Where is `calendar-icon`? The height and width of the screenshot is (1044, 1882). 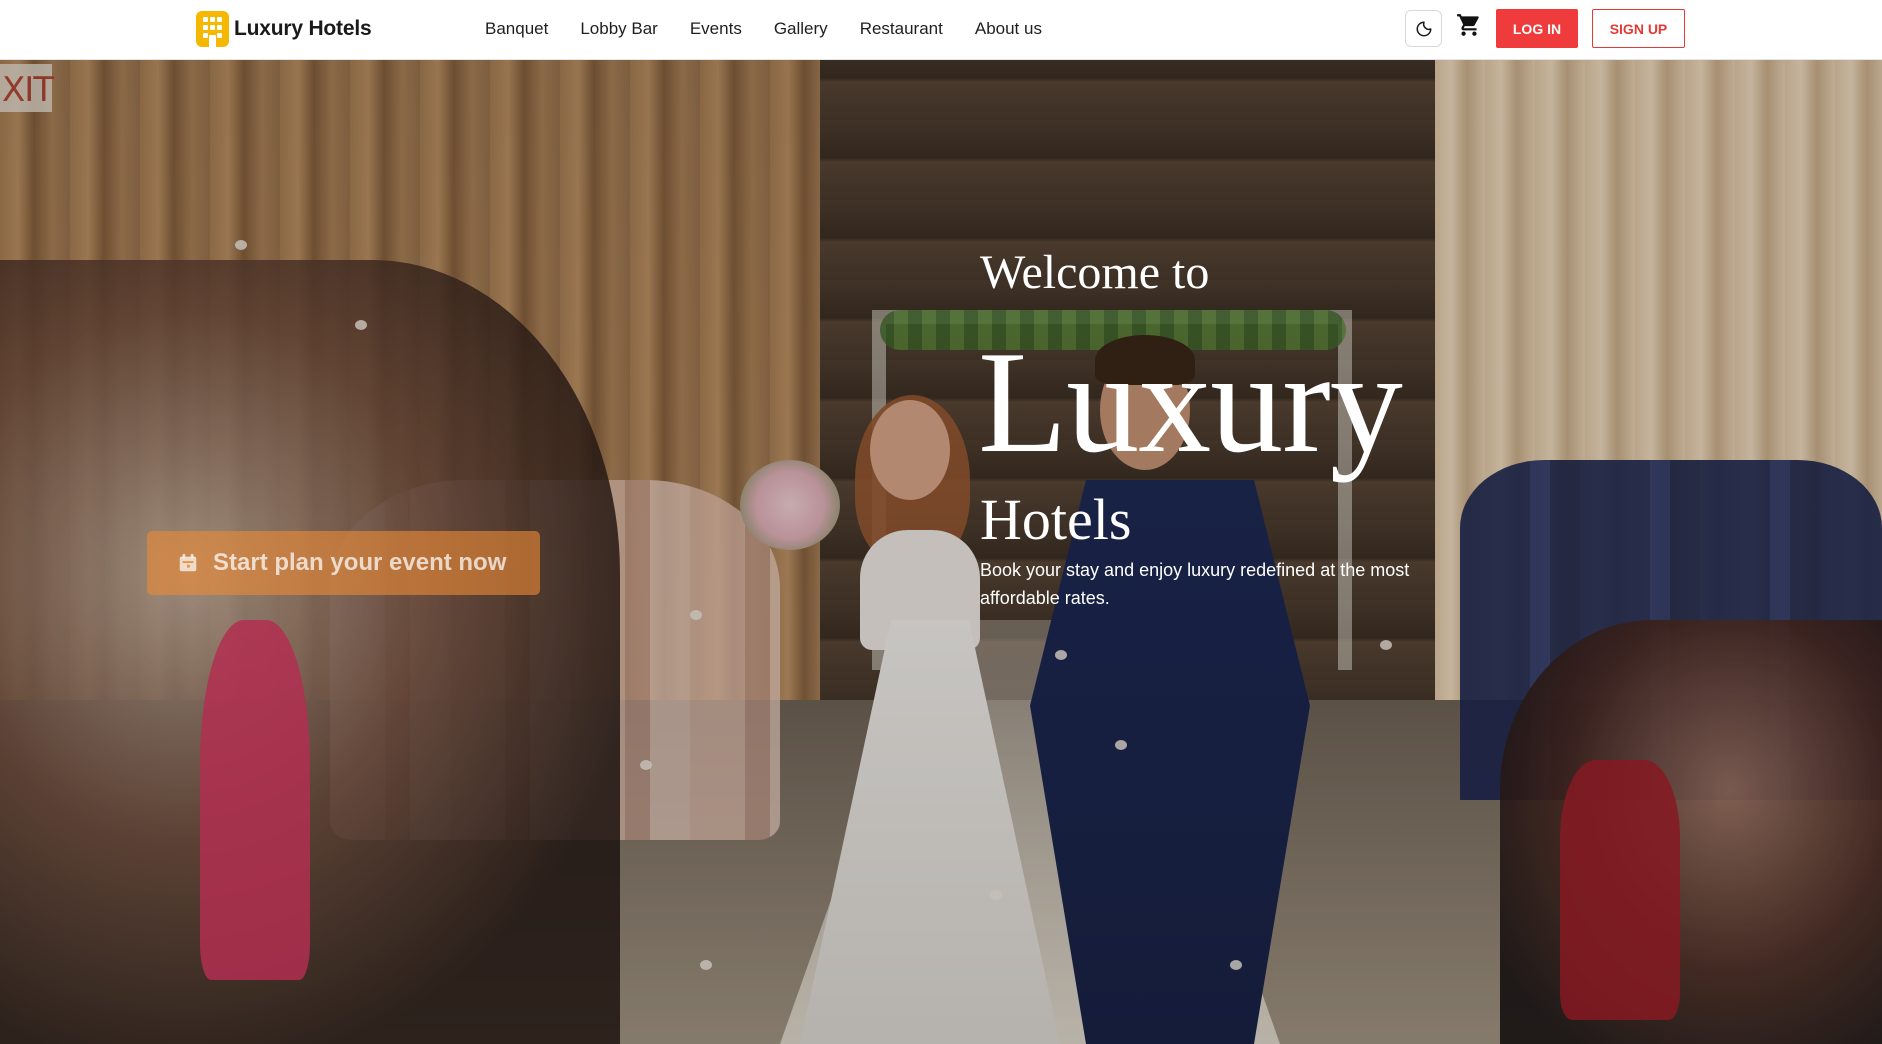
calendar-icon is located at coordinates (188, 562).